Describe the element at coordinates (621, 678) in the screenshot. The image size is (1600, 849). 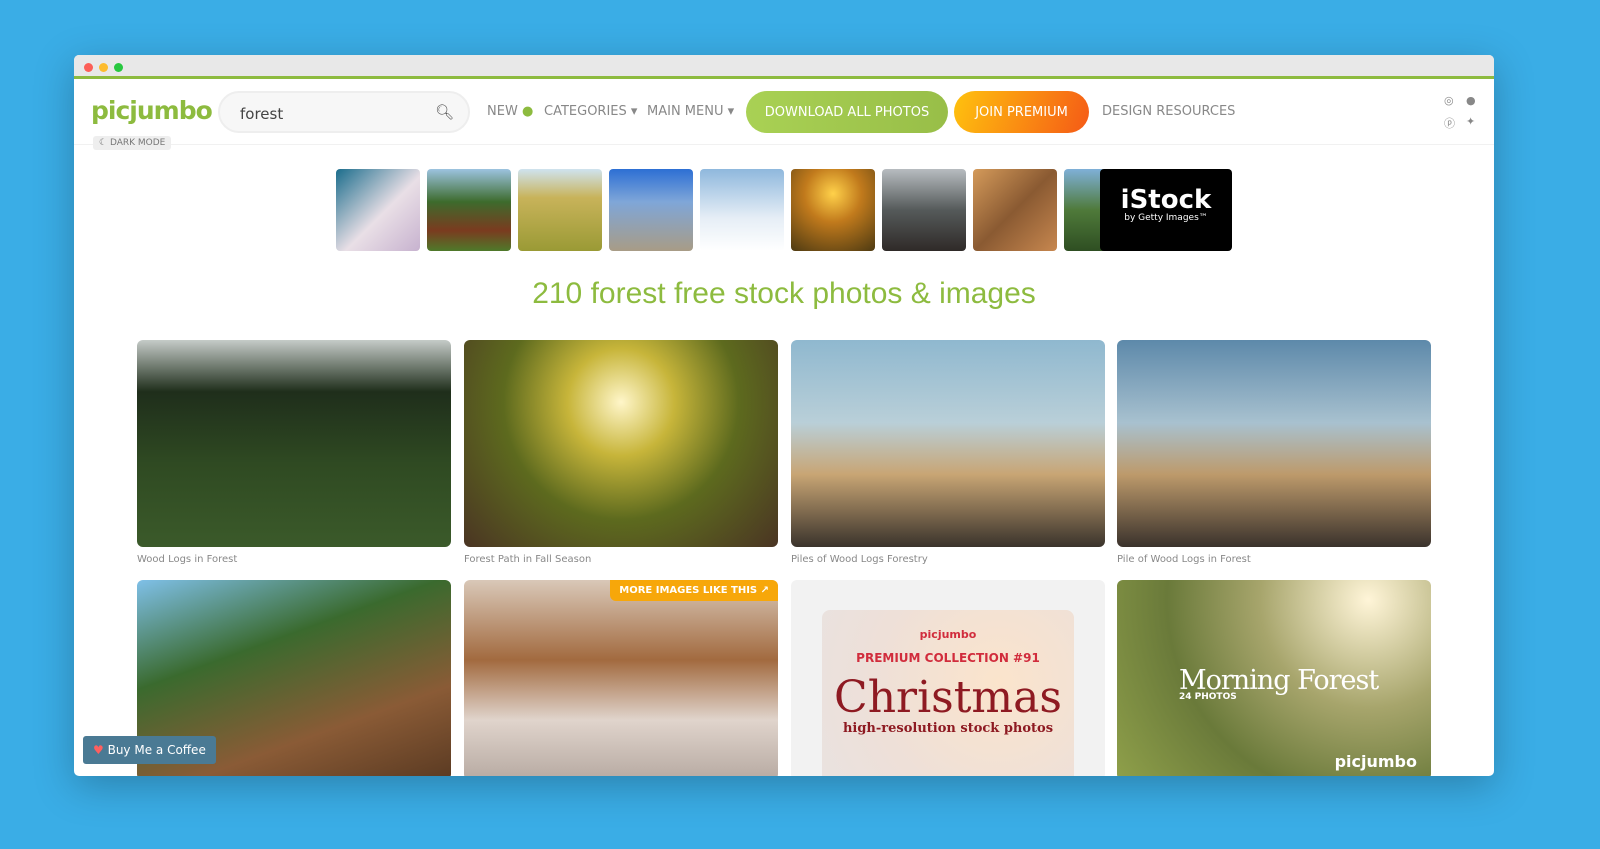
I see `photo-card: MORE IMAGES LIKE THIS ↗` at that location.